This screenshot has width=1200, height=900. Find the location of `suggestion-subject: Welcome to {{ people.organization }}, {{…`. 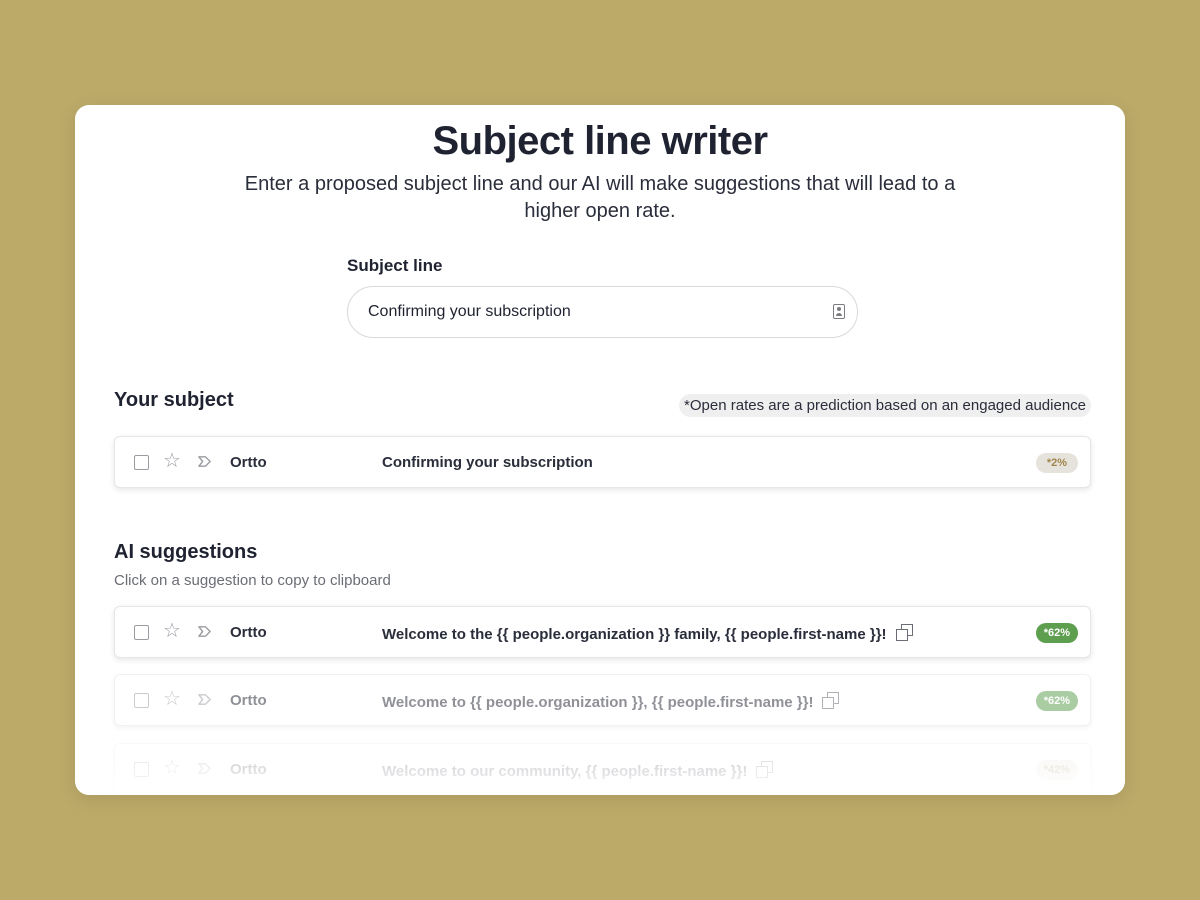

suggestion-subject: Welcome to {{ people.organization }}, {{… is located at coordinates (598, 702).